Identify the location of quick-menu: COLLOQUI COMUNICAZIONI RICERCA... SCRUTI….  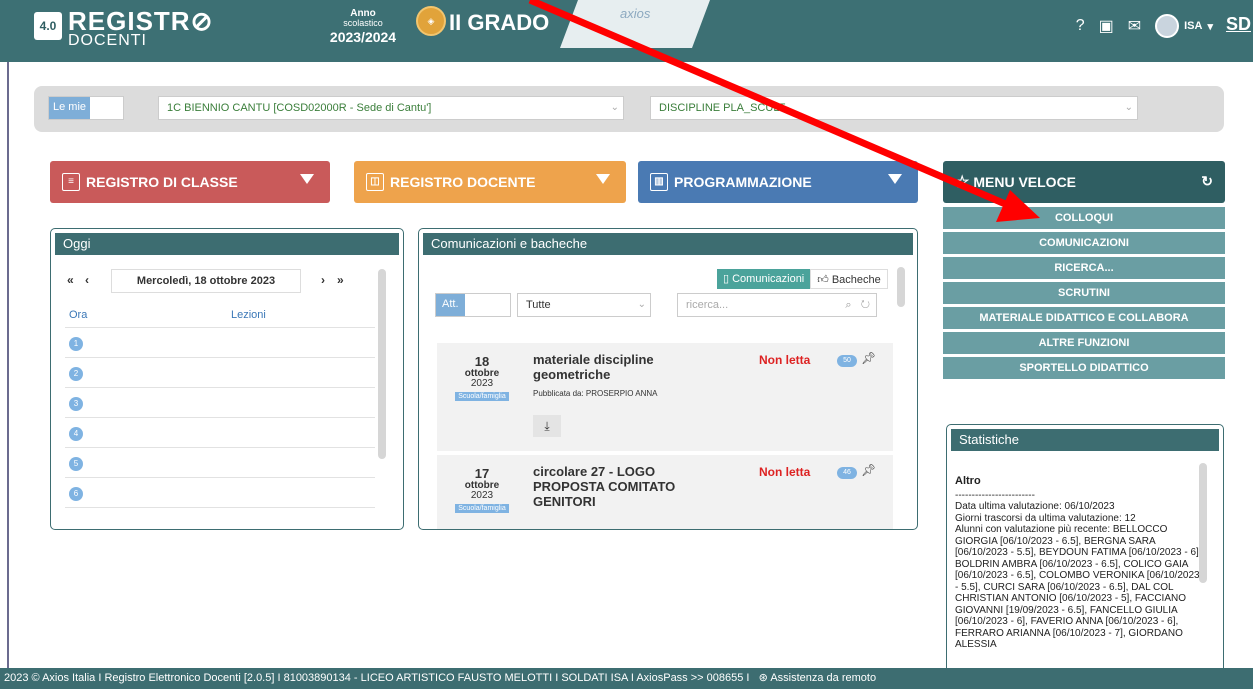
(1084, 294).